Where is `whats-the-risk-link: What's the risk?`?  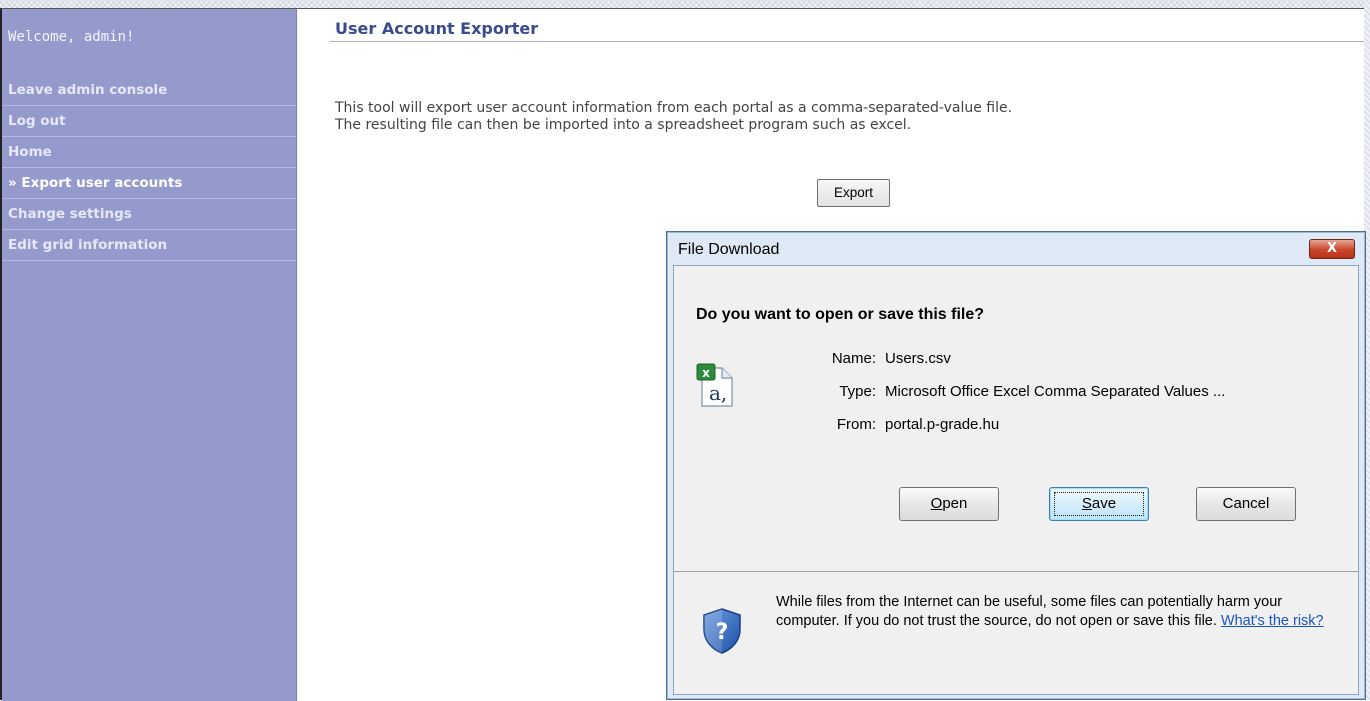 whats-the-risk-link: What's the risk? is located at coordinates (1272, 621).